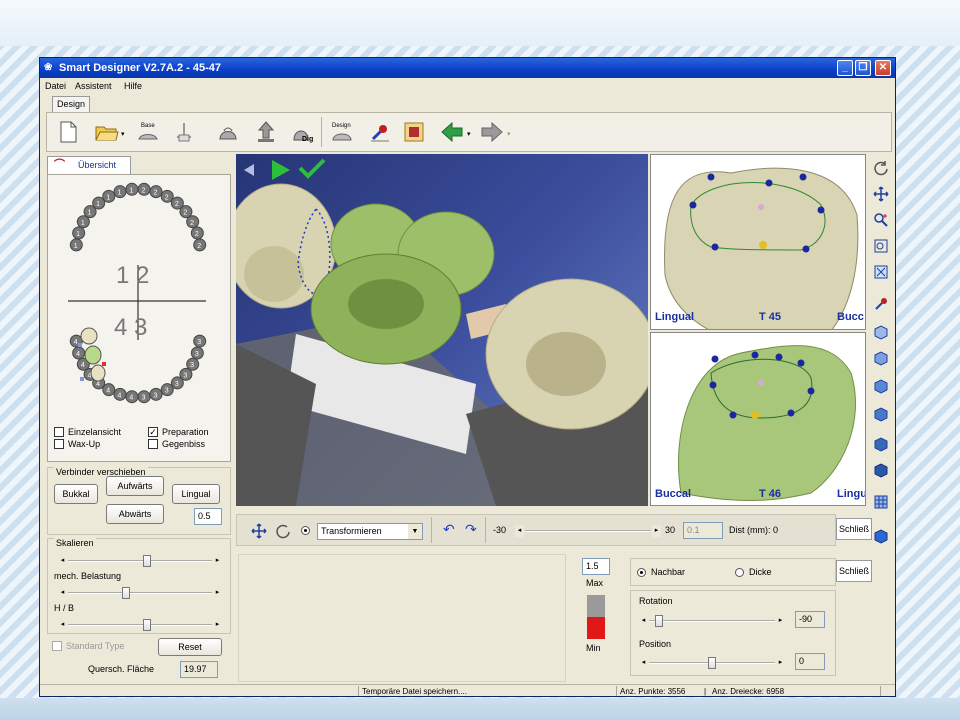 The width and height of the screenshot is (960, 720). I want to click on checkmark-icon, so click(312, 168).